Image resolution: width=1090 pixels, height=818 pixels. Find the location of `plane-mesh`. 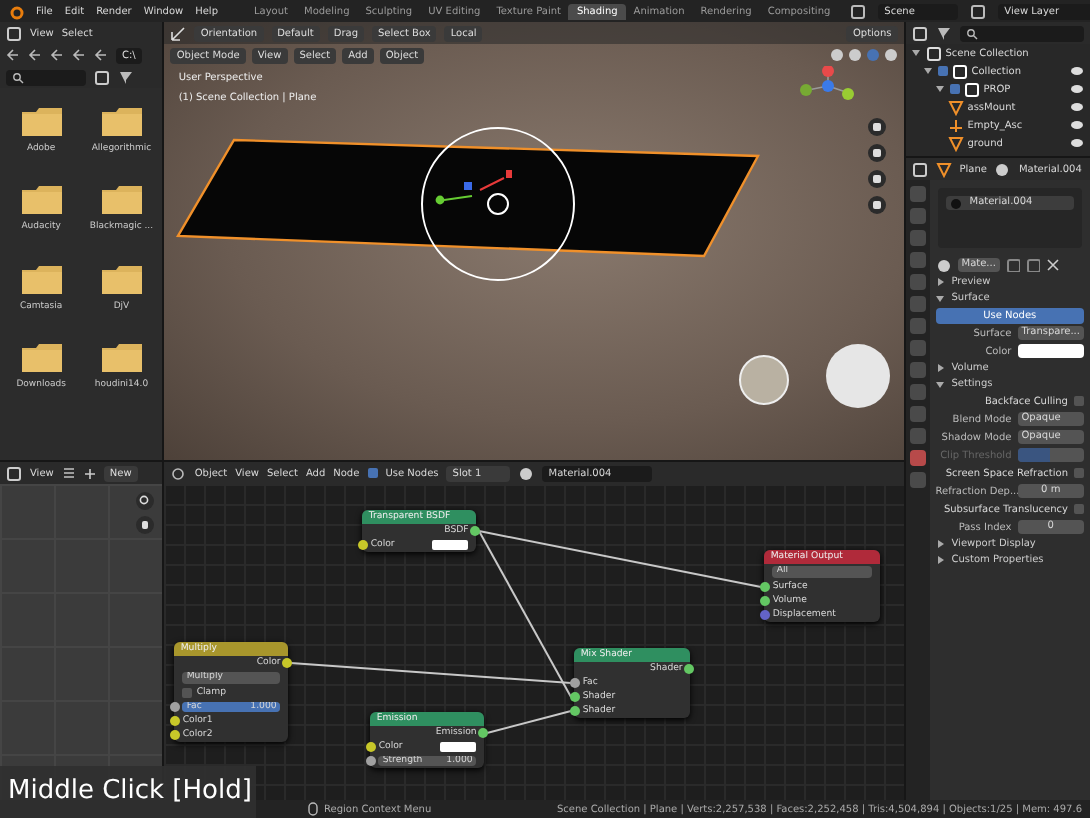

plane-mesh is located at coordinates (468, 198).